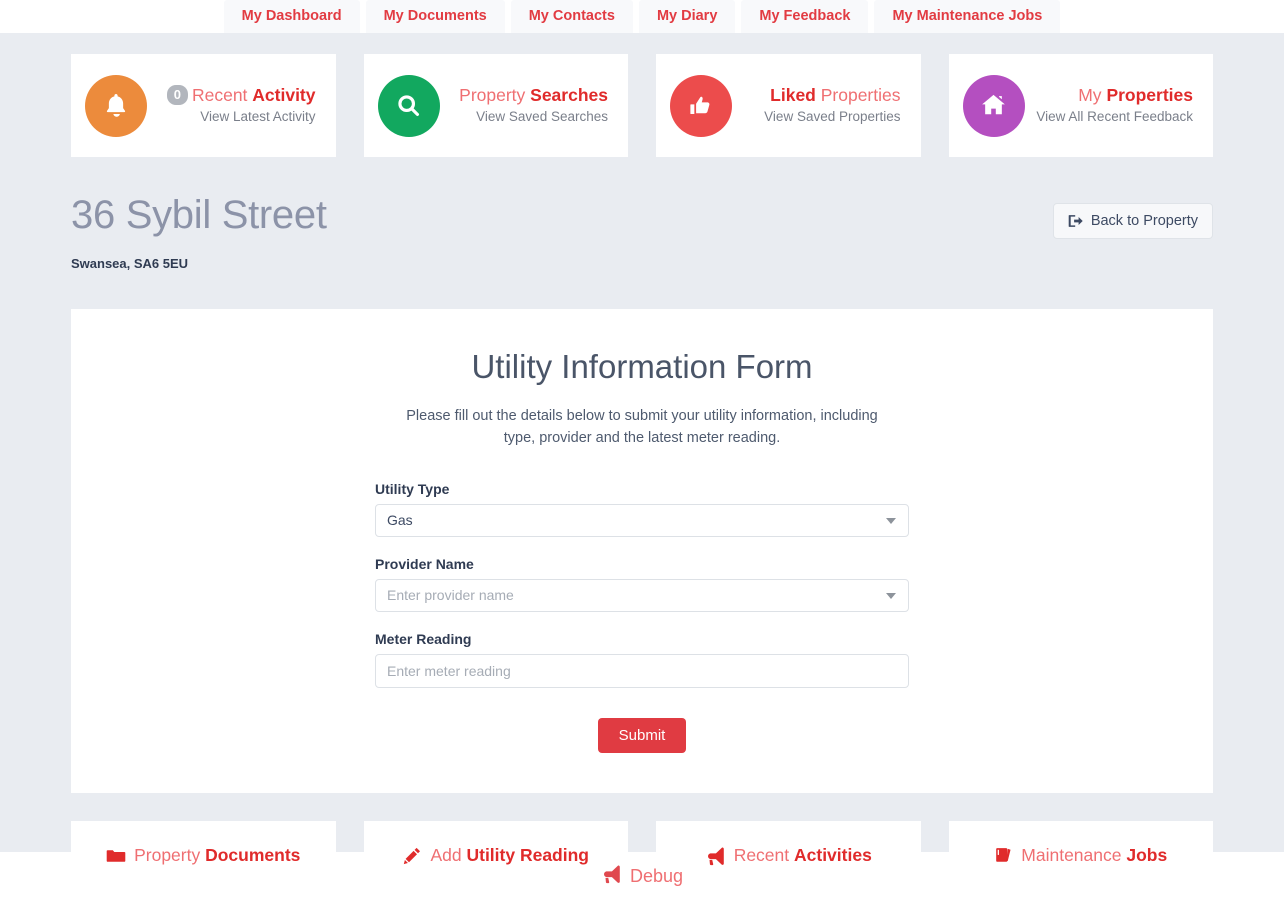 The height and width of the screenshot is (900, 1284). I want to click on bell-icon-circle, so click(116, 105).